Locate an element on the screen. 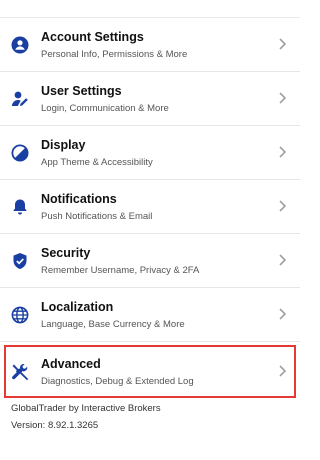  wrench-screwdriver-icon is located at coordinates (20, 372).